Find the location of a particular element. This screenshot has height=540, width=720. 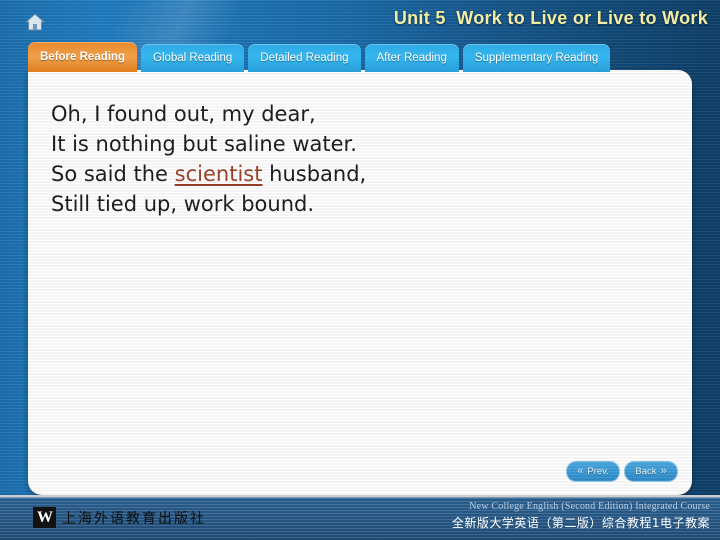

tab-after-reading: After Reading is located at coordinates (411, 58).